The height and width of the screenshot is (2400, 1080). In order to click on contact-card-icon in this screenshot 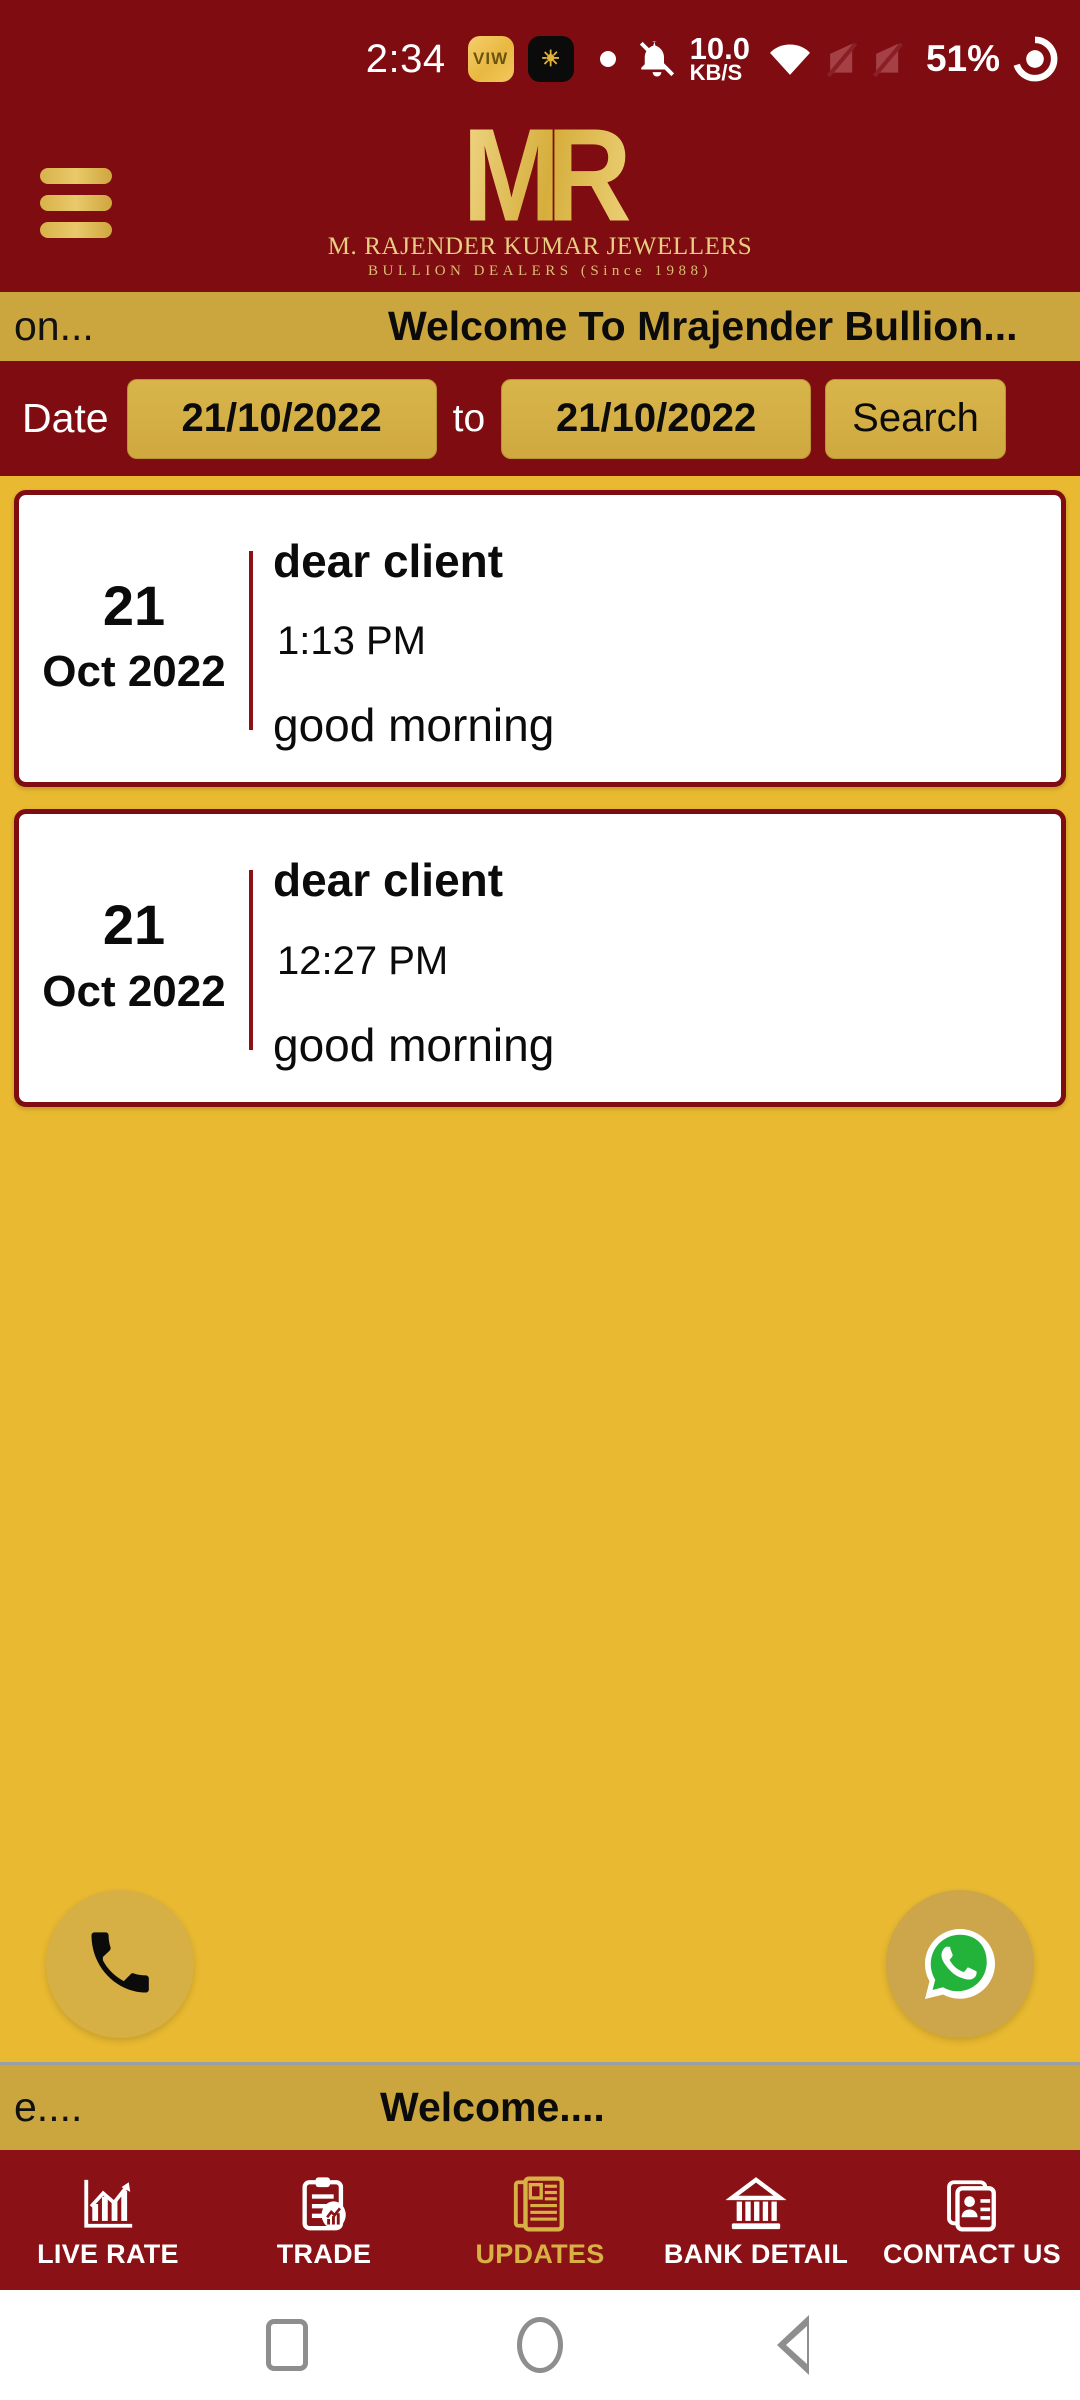, I will do `click(972, 2202)`.